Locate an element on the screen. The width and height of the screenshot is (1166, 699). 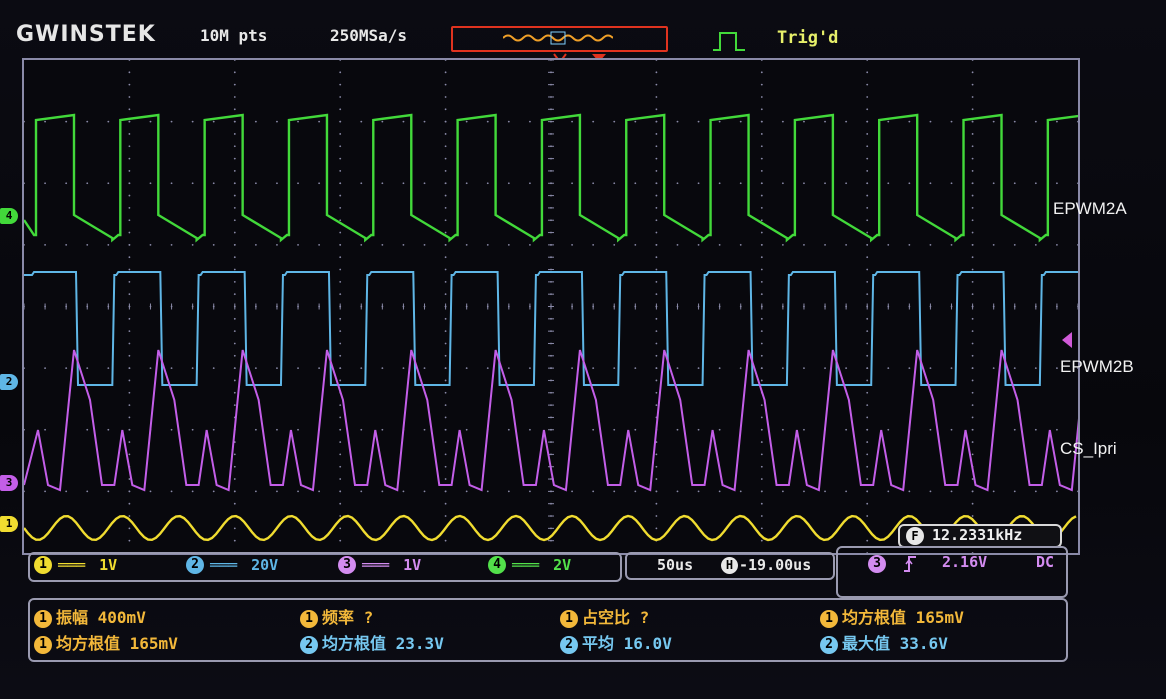
measurement-ch2-rms: 2 均方根值 23.3V is located at coordinates (372, 642).